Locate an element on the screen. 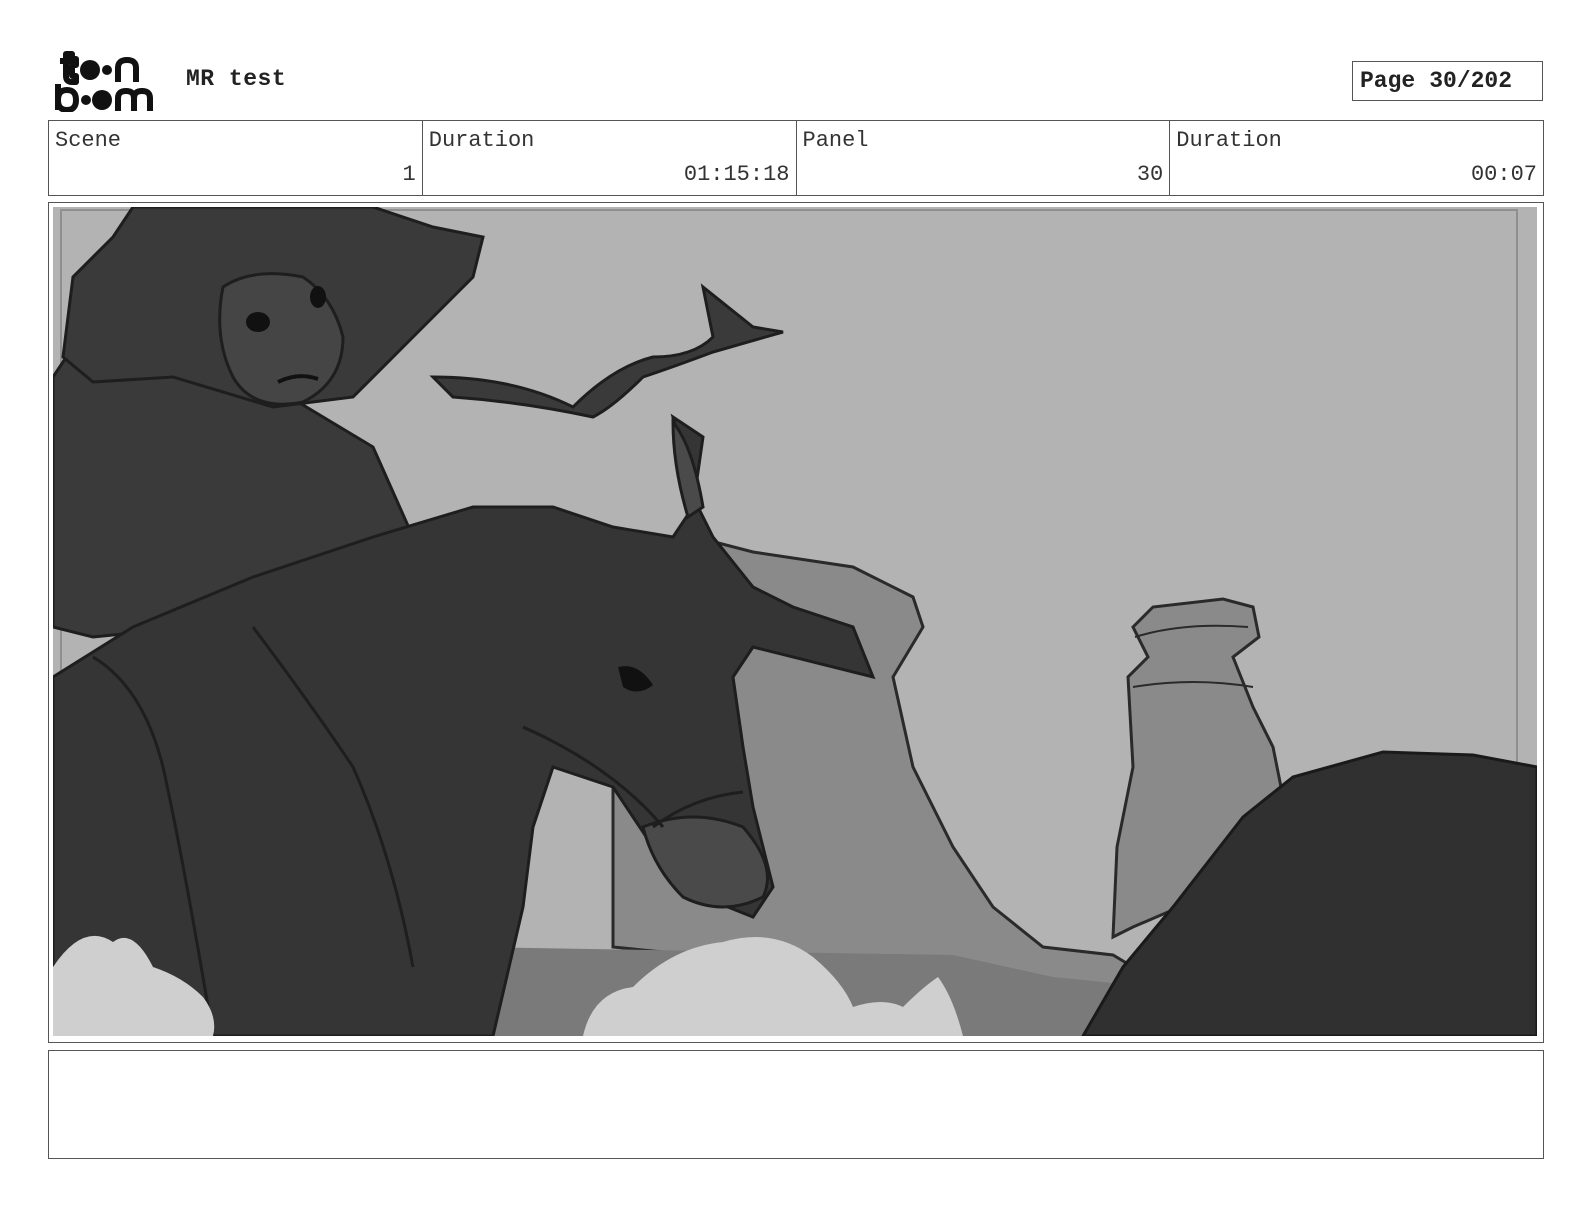  page-label: Page is located at coordinates (1388, 81).